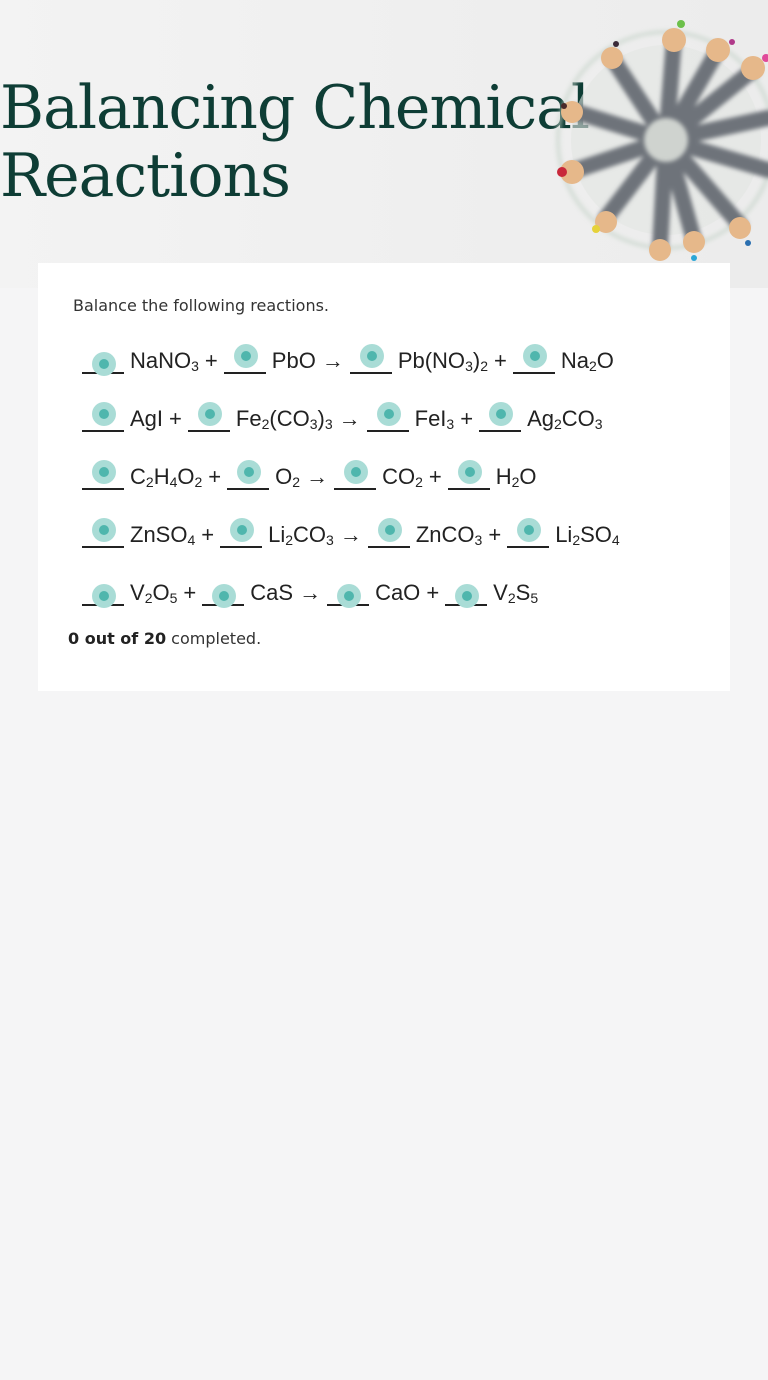  What do you see at coordinates (565, 419) in the screenshot?
I see `chemical-formula: Ag2CO3` at bounding box center [565, 419].